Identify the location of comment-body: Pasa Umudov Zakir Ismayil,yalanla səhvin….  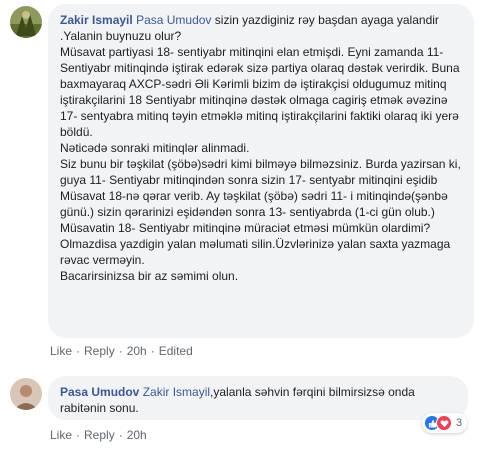
(258, 400).